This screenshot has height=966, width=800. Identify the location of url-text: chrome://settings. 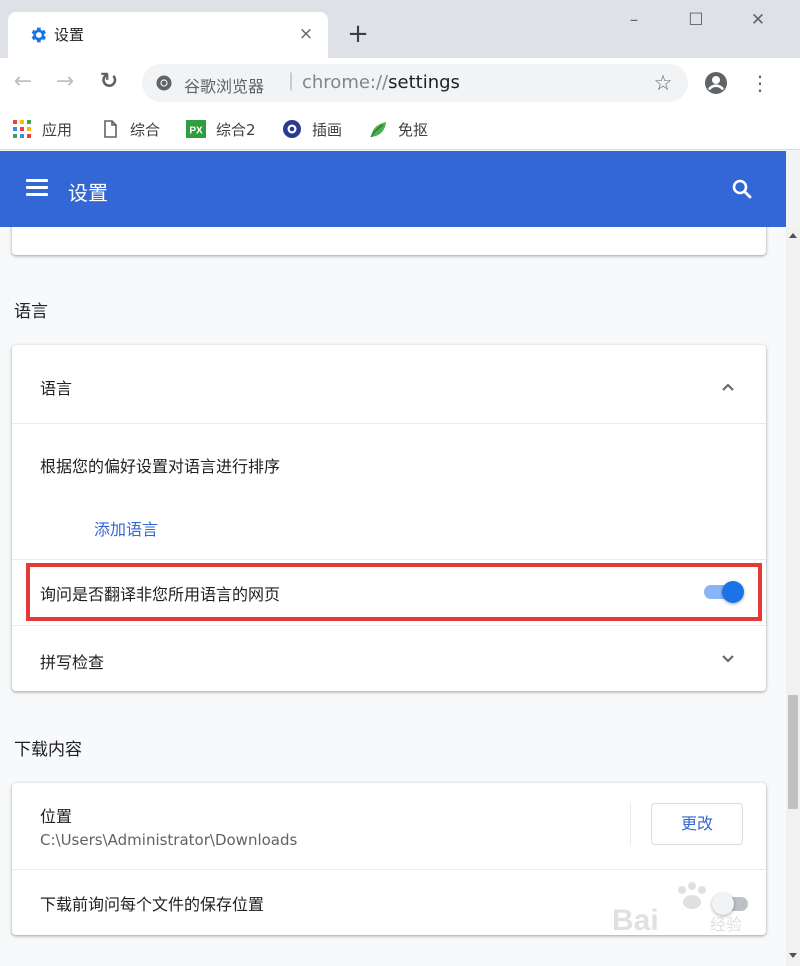
(381, 82).